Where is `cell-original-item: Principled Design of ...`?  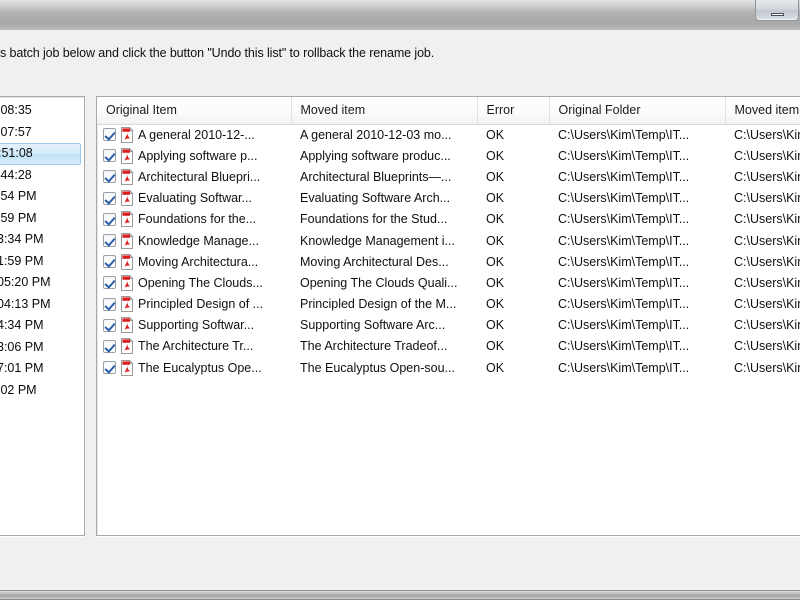 cell-original-item: Principled Design of ... is located at coordinates (194, 304).